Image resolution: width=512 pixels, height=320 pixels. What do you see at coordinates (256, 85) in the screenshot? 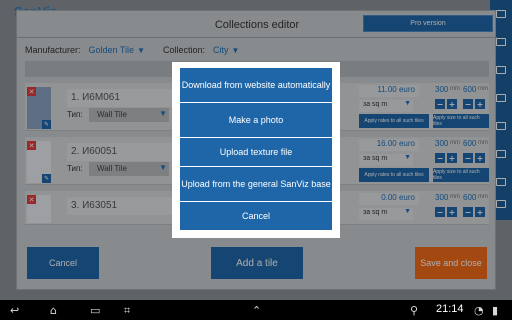
I see `menu-item-download-website: Download from website automatically` at bounding box center [256, 85].